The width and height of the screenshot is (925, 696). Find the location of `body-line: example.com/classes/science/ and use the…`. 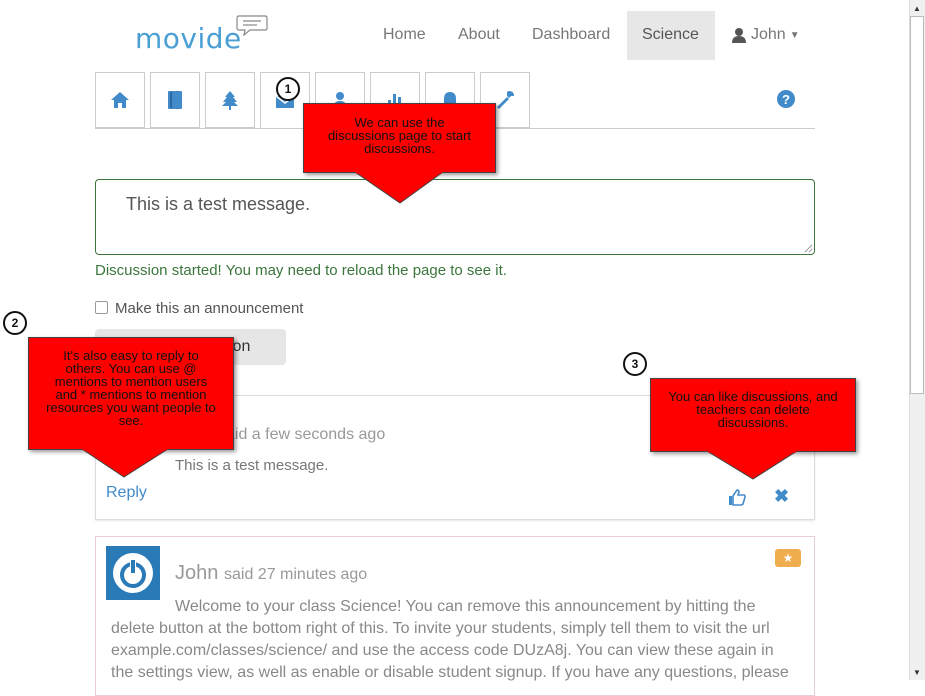

body-line: example.com/classes/science/ and use the… is located at coordinates (442, 650).